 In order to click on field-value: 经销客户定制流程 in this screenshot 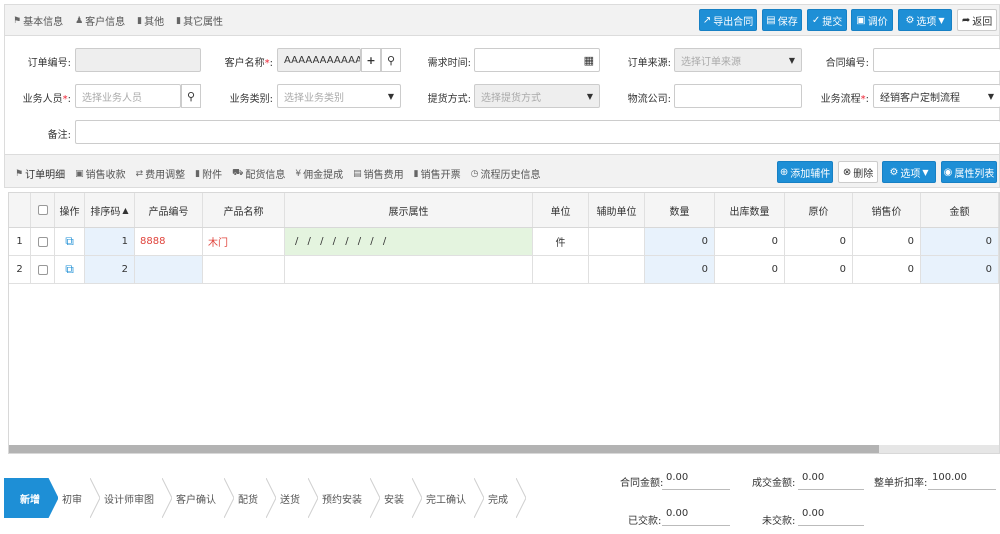, I will do `click(920, 98)`.